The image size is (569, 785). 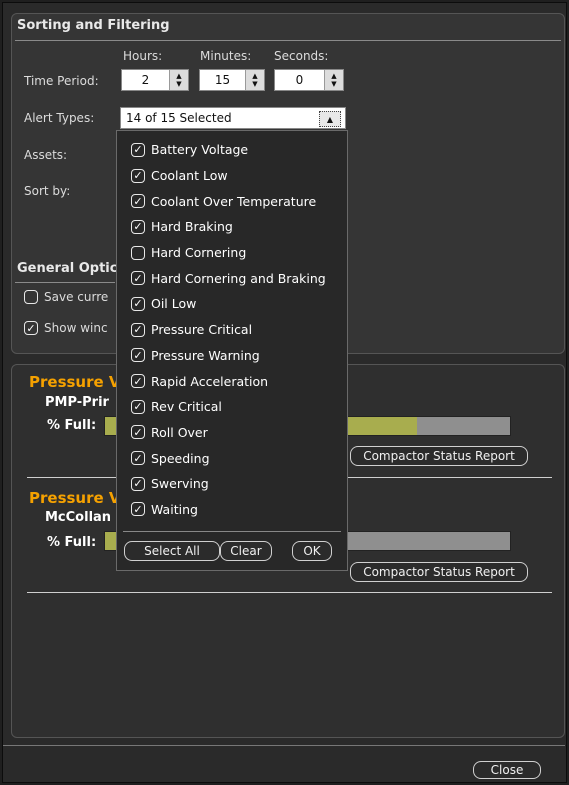 I want to click on section-title-sorting: Sorting and Filtering, so click(x=93, y=25).